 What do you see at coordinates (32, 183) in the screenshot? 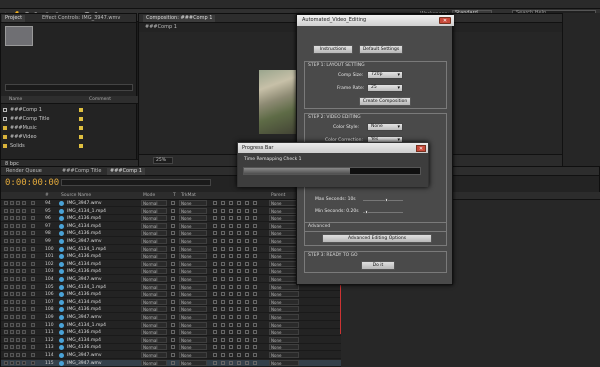
I see `current-time: 0:00:00:00` at bounding box center [32, 183].